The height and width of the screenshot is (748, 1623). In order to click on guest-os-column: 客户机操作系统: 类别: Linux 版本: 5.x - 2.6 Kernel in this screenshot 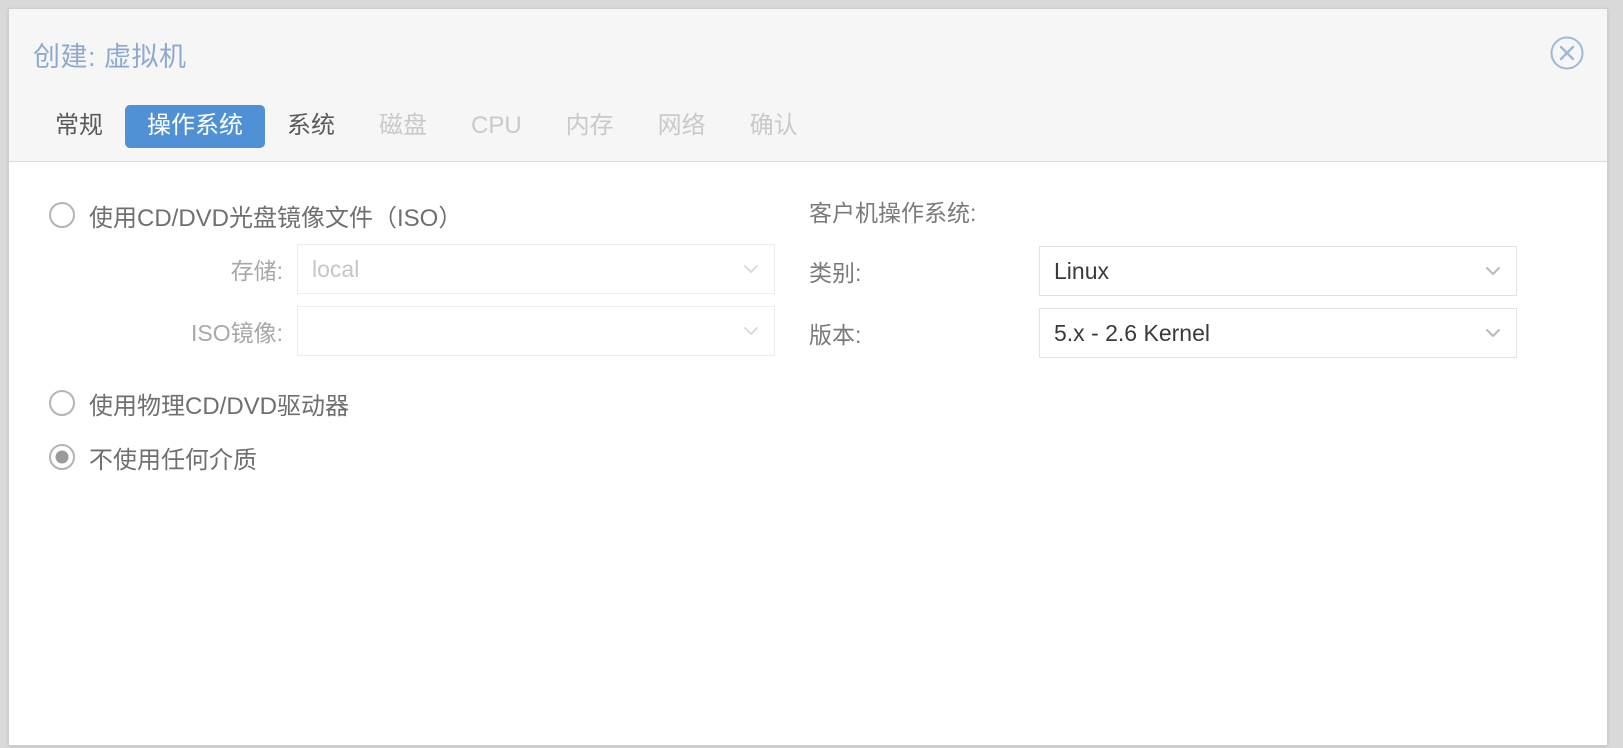, I will do `click(1164, 282)`.